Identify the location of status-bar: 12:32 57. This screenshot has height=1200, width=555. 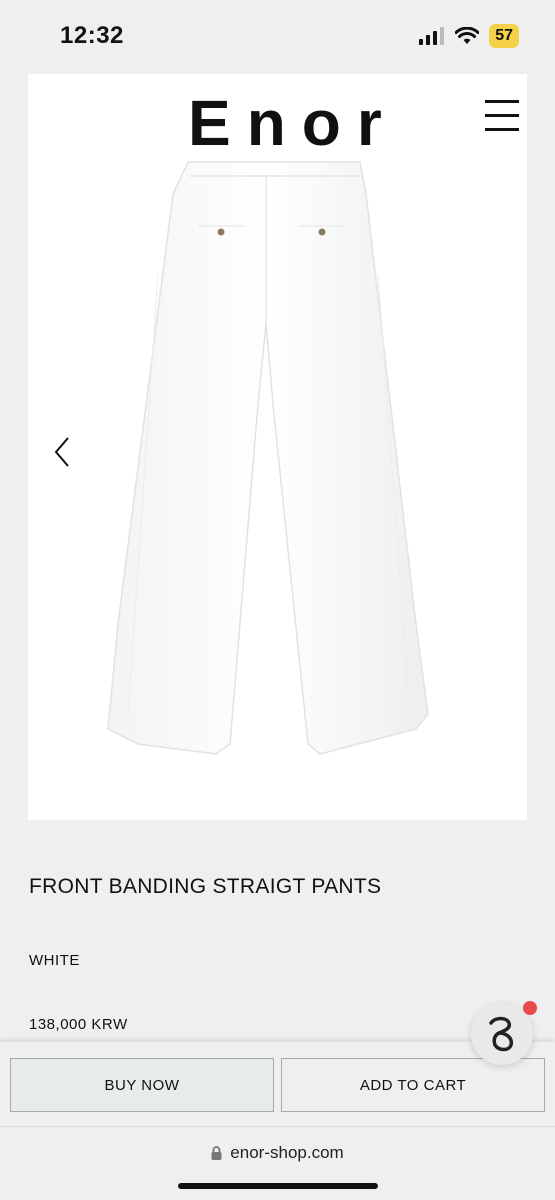
(277, 36).